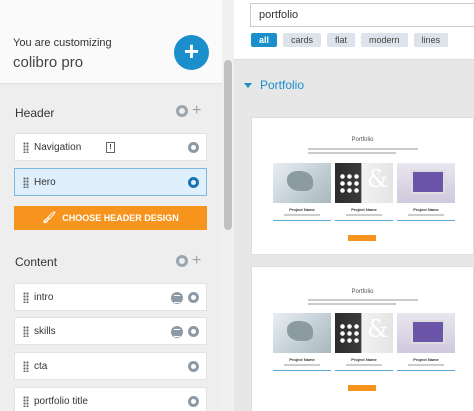 The width and height of the screenshot is (474, 411). I want to click on header-section-actions: +, so click(188, 111).